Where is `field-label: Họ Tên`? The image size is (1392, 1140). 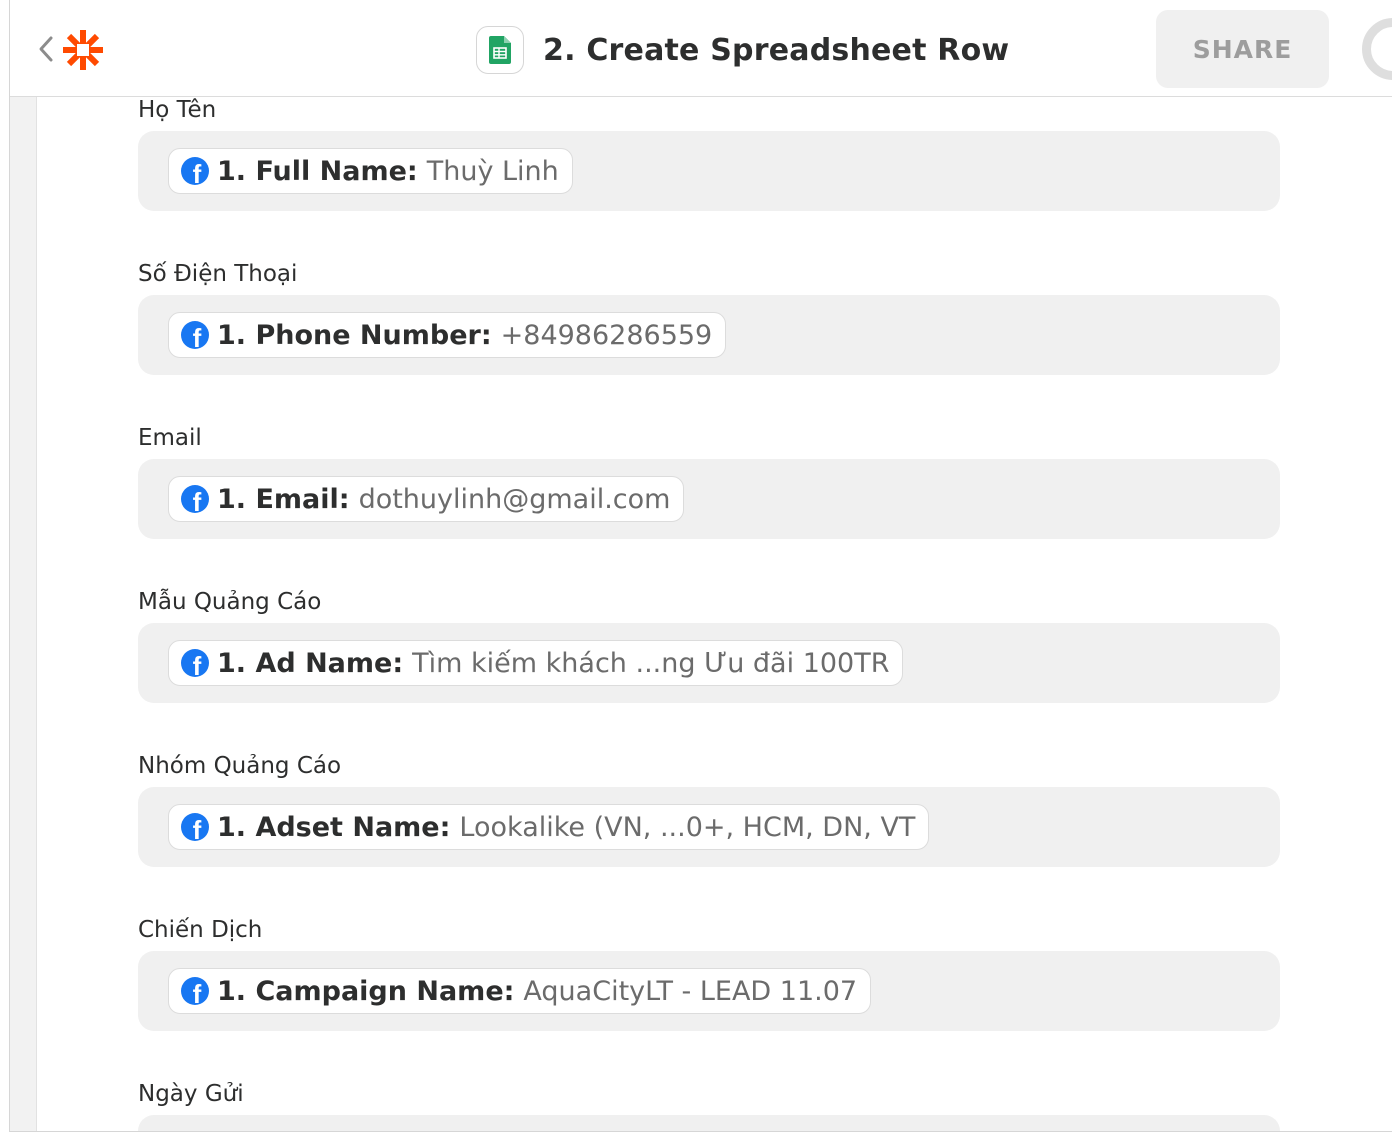
field-label: Họ Tên is located at coordinates (177, 110).